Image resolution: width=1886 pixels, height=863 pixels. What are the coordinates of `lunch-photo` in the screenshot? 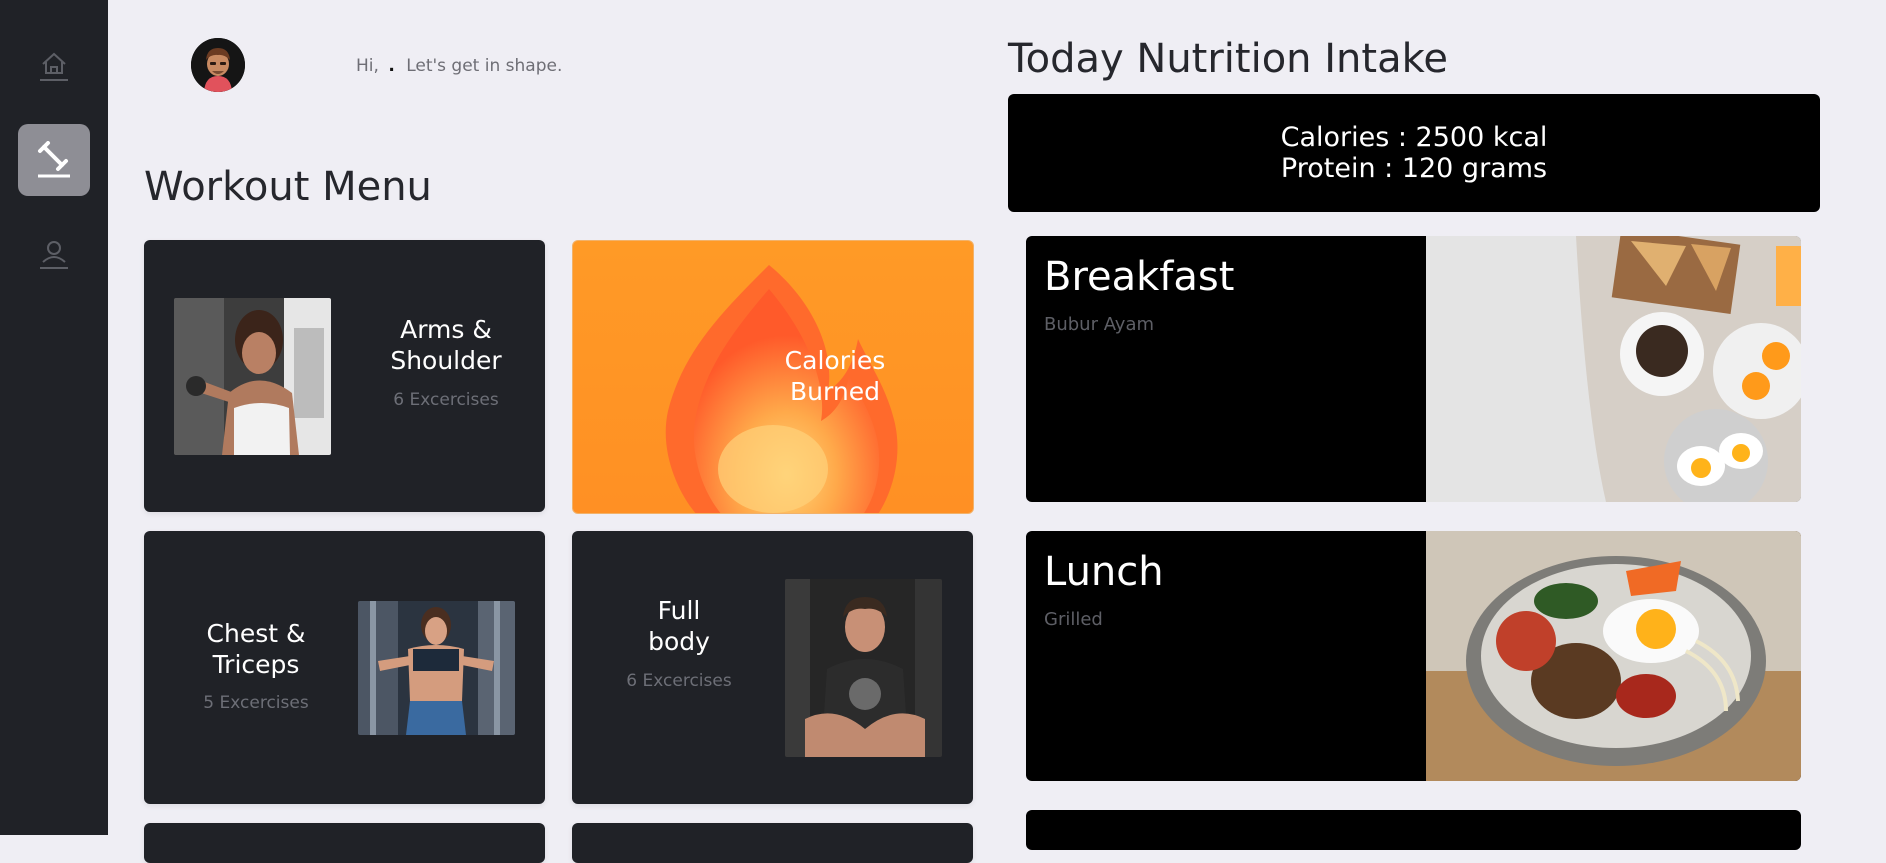 It's located at (1613, 656).